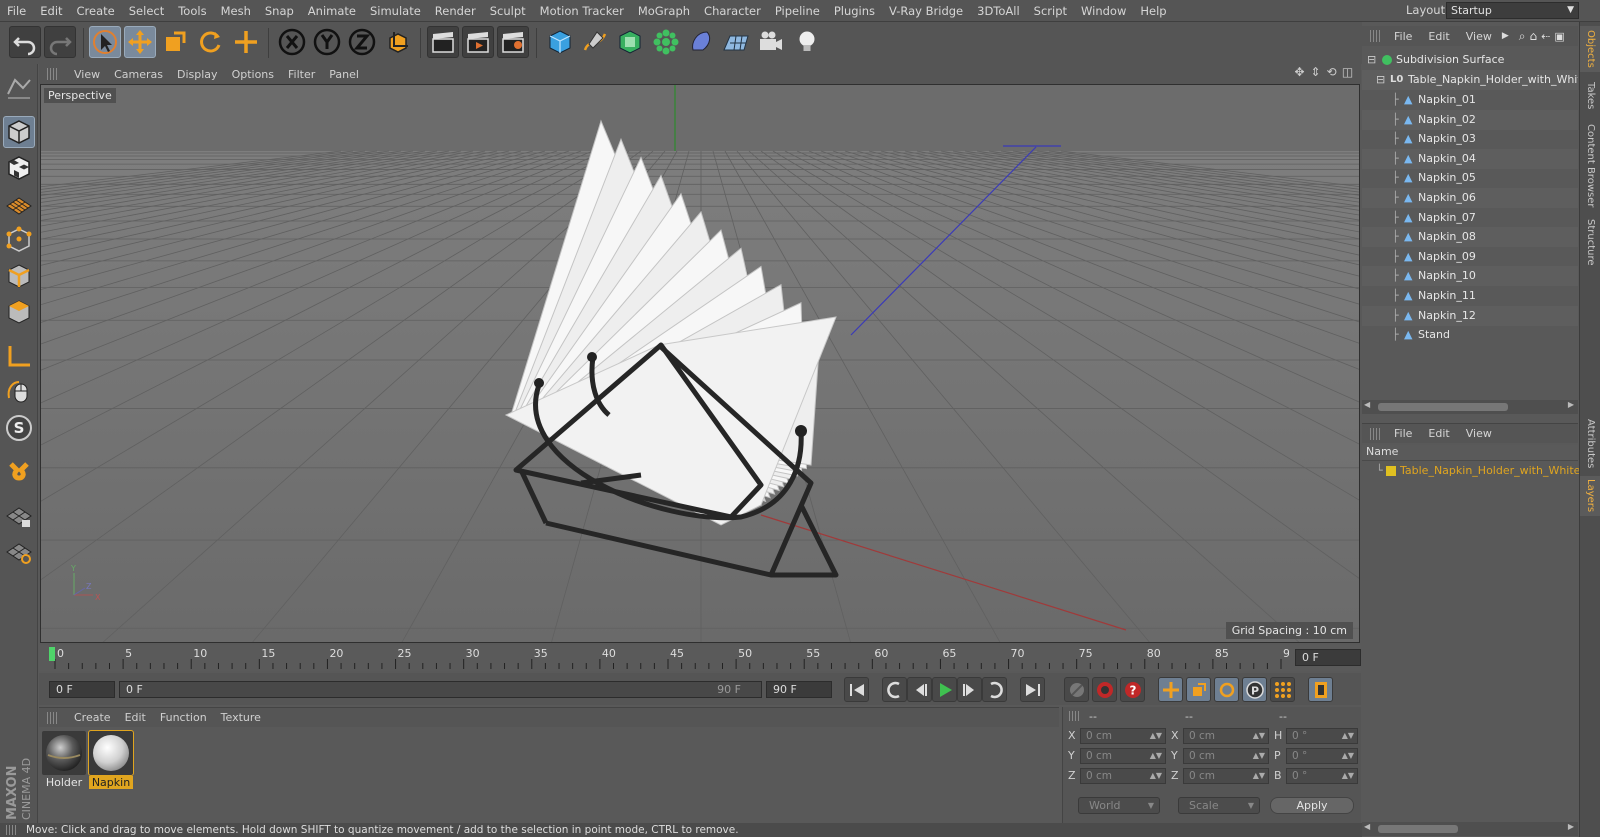 The height and width of the screenshot is (837, 1600). What do you see at coordinates (1226, 756) in the screenshot?
I see `size-y-field: 0 cm ▲▼` at bounding box center [1226, 756].